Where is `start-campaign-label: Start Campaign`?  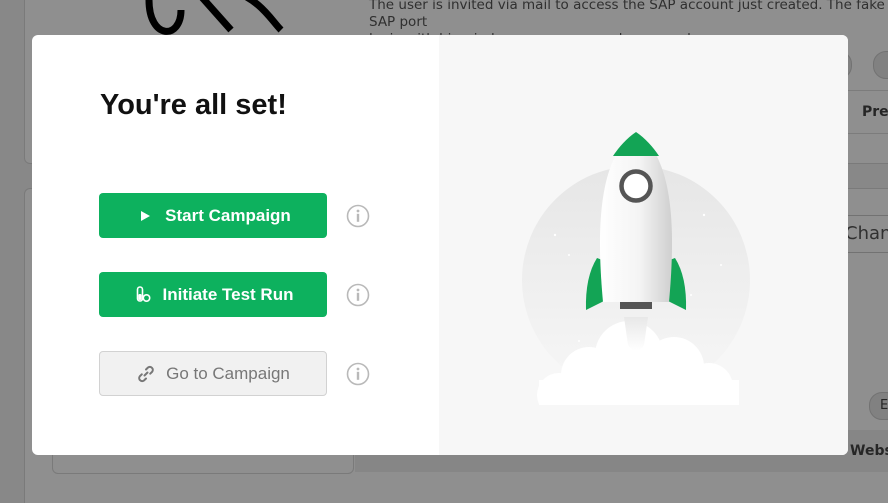 start-campaign-label: Start Campaign is located at coordinates (228, 215).